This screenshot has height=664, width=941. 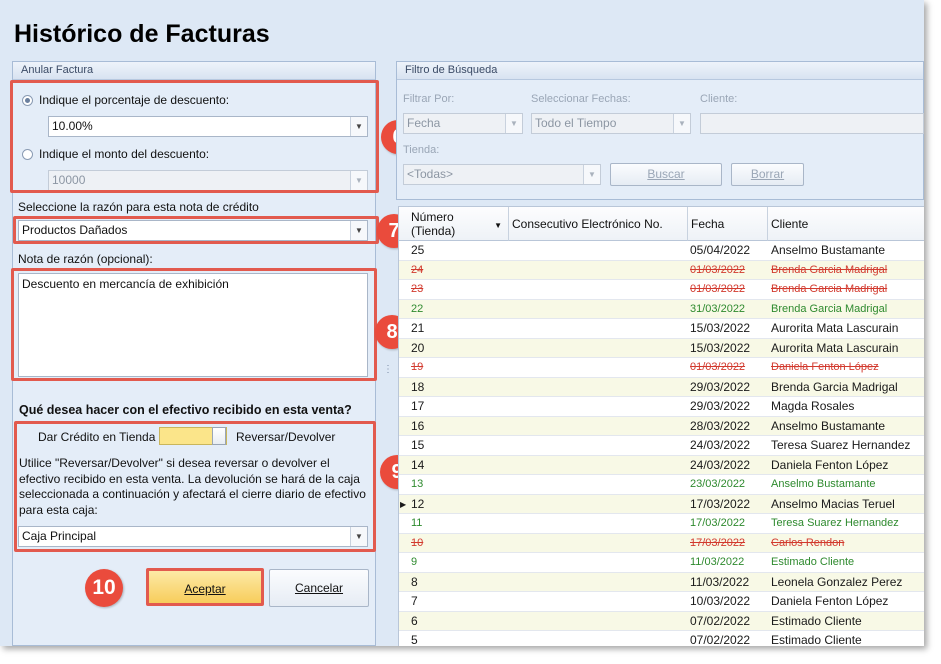 I want to click on splitter-handle: ⋮, so click(x=388, y=376).